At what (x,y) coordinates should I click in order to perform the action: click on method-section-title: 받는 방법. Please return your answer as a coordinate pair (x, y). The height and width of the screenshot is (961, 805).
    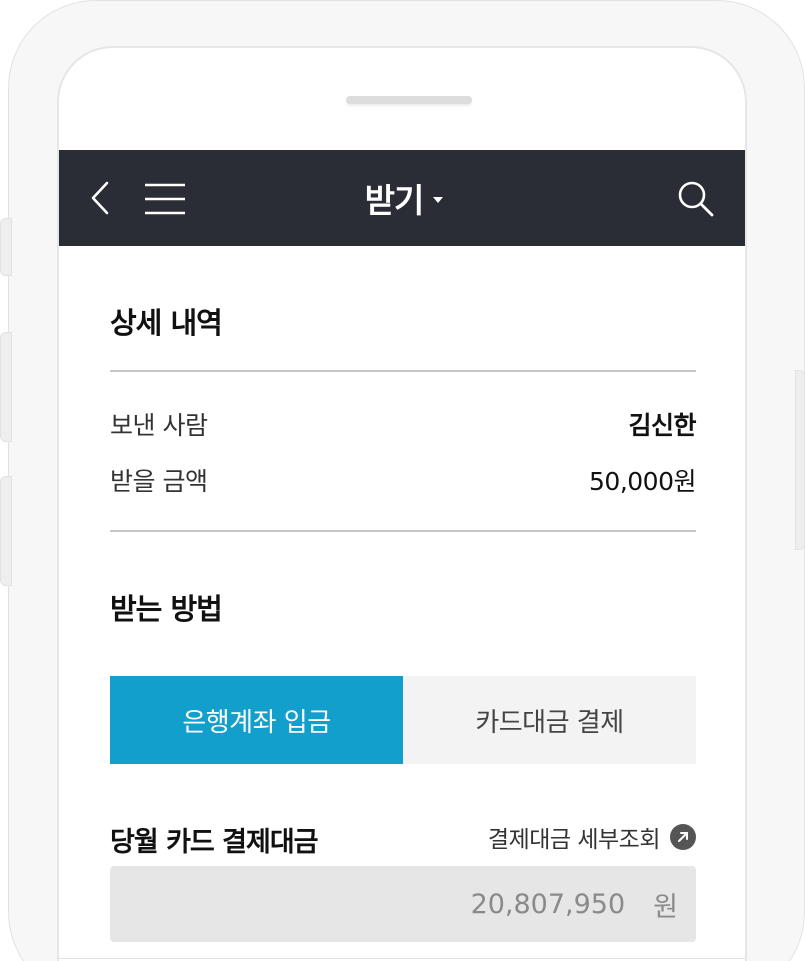
    Looking at the image, I should click on (166, 609).